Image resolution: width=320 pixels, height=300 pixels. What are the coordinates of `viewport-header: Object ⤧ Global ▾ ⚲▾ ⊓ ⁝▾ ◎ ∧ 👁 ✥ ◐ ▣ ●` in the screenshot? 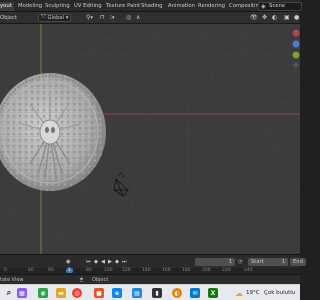 It's located at (150, 18).